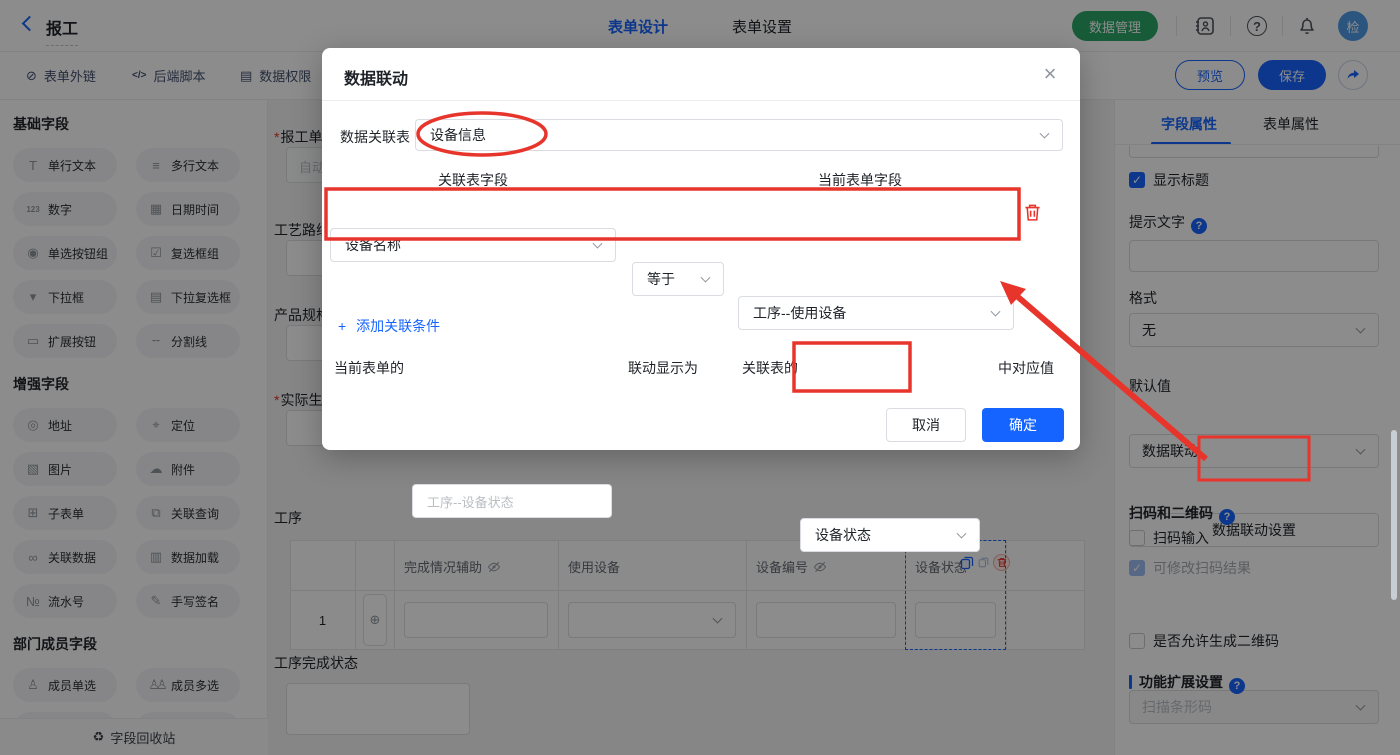 The height and width of the screenshot is (755, 1400). Describe the element at coordinates (376, 79) in the screenshot. I see `modal-title: 数据联动` at that location.